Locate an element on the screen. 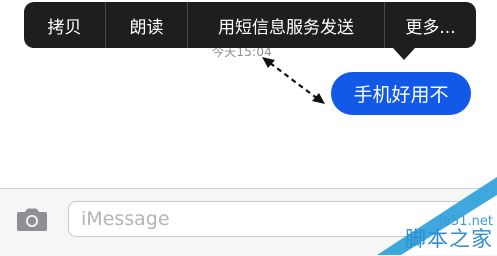 This screenshot has width=497, height=256. imessage-input: iMessage is located at coordinates (282, 219).